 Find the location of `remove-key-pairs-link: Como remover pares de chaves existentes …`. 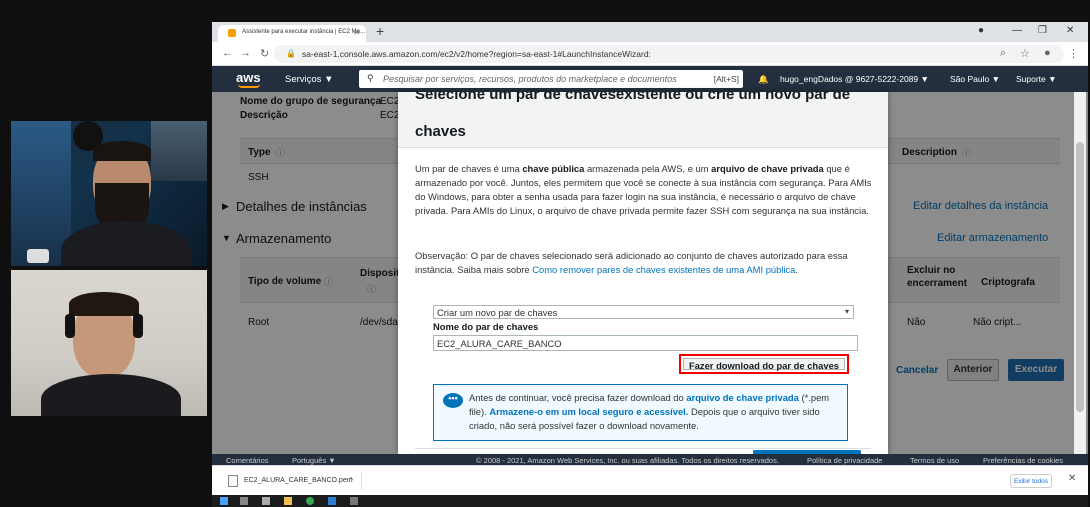

remove-key-pairs-link: Como remover pares de chaves existentes … is located at coordinates (663, 269).